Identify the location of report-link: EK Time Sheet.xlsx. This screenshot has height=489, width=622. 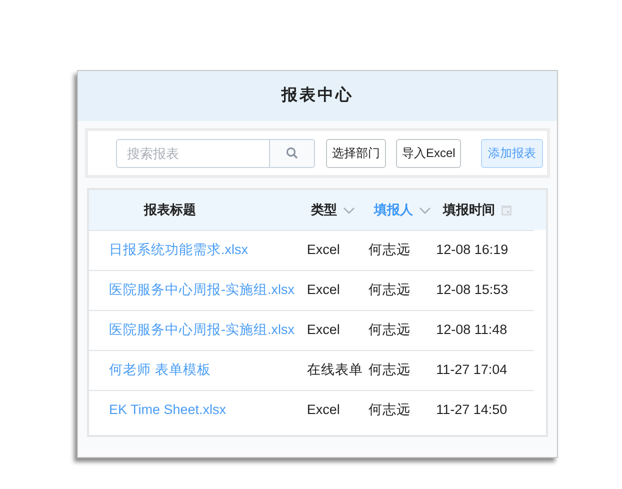
(167, 410).